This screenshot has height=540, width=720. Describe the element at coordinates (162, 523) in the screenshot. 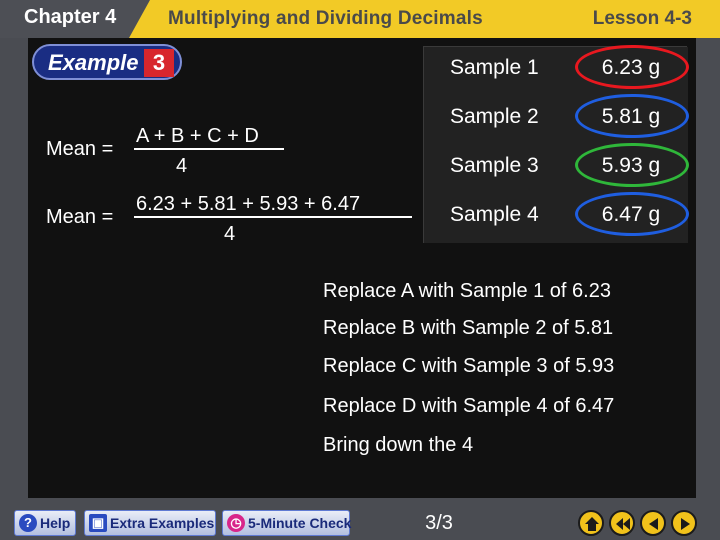

I see `extra-examples-label: Extra Examples` at that location.